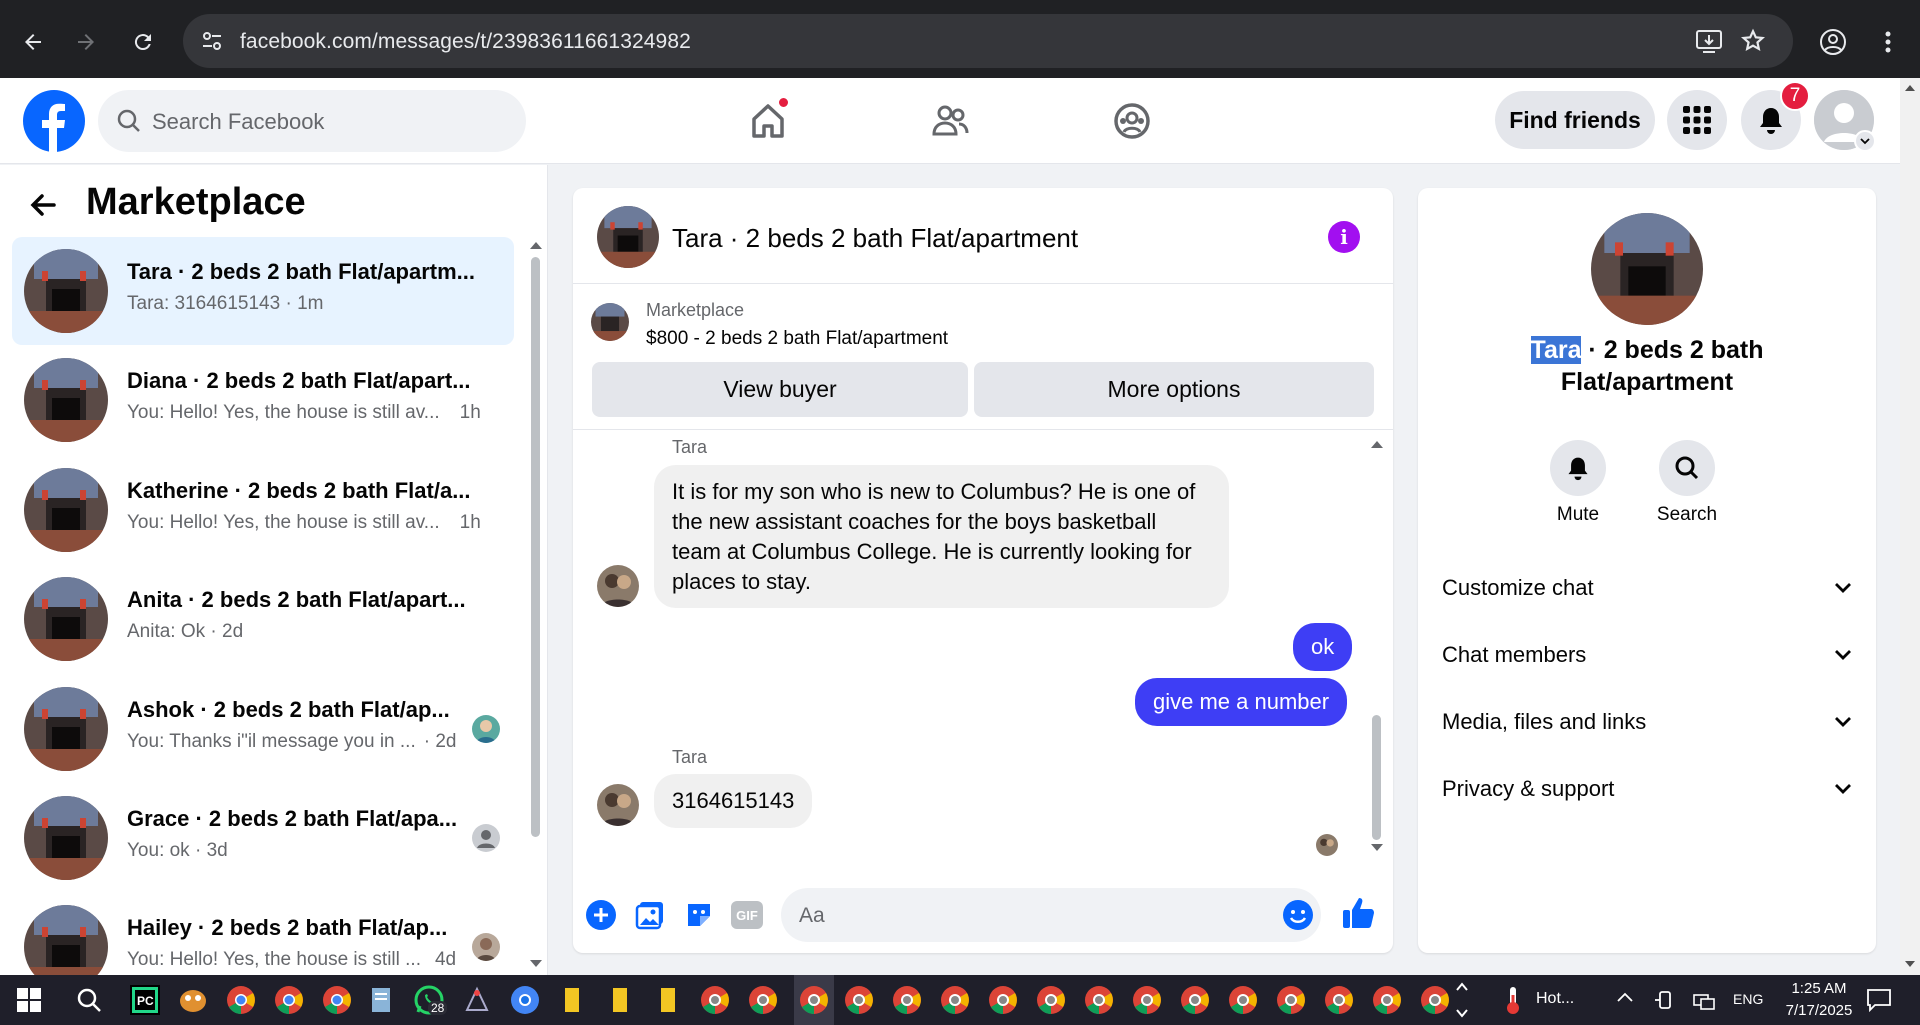 This screenshot has width=1920, height=1025. I want to click on media-files-links-section: Media, files and links, so click(1647, 722).